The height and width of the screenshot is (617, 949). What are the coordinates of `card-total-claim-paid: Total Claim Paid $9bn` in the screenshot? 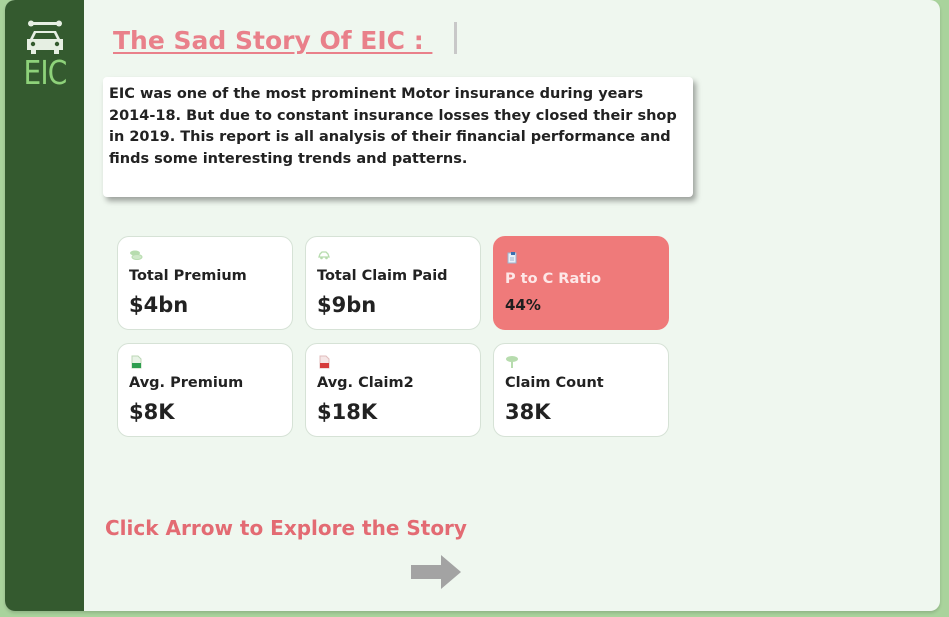 It's located at (393, 283).